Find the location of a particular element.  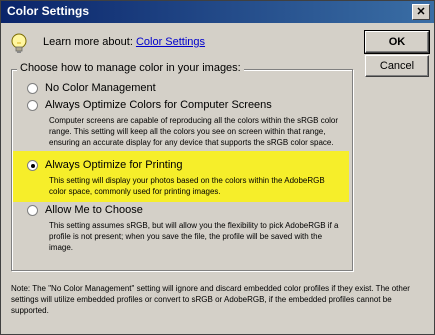

close-icon: ✕ is located at coordinates (421, 12).